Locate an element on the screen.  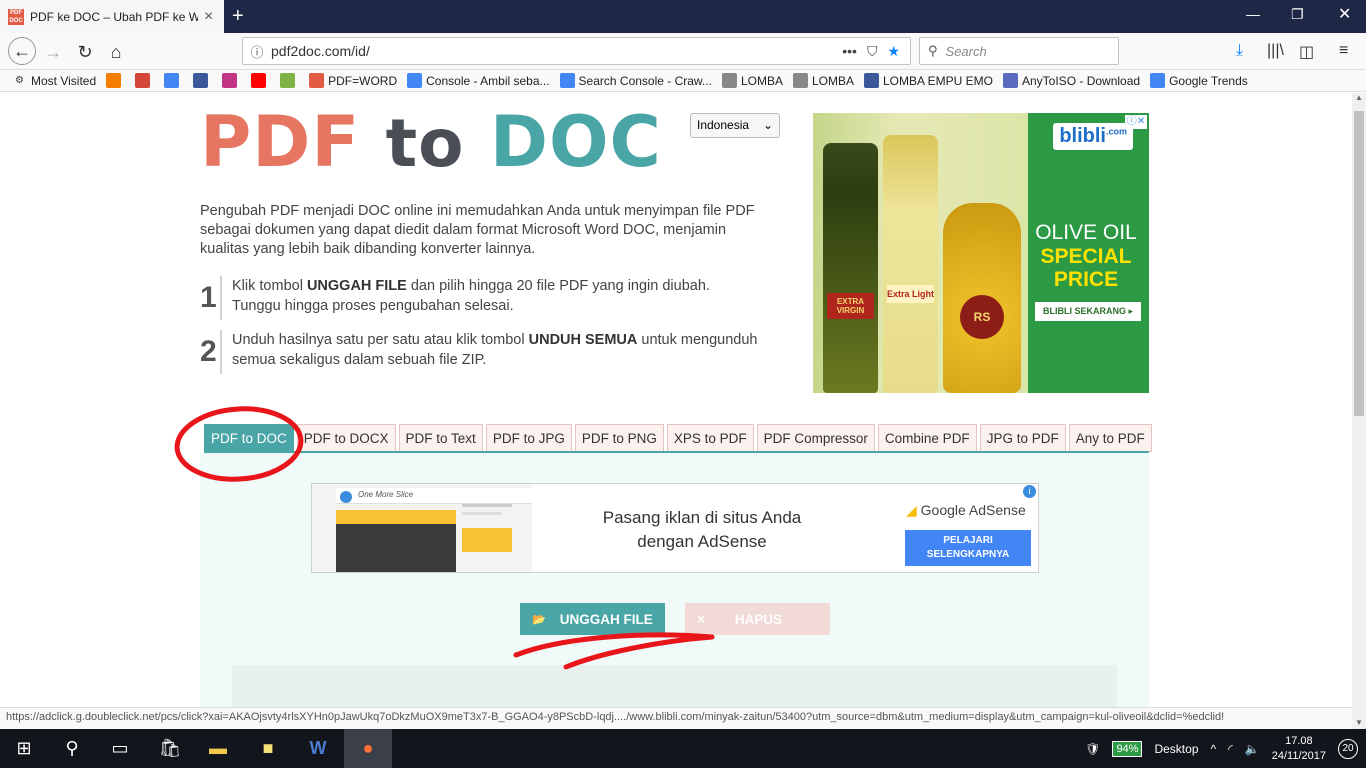
pdf-icon is located at coordinates (317, 80).